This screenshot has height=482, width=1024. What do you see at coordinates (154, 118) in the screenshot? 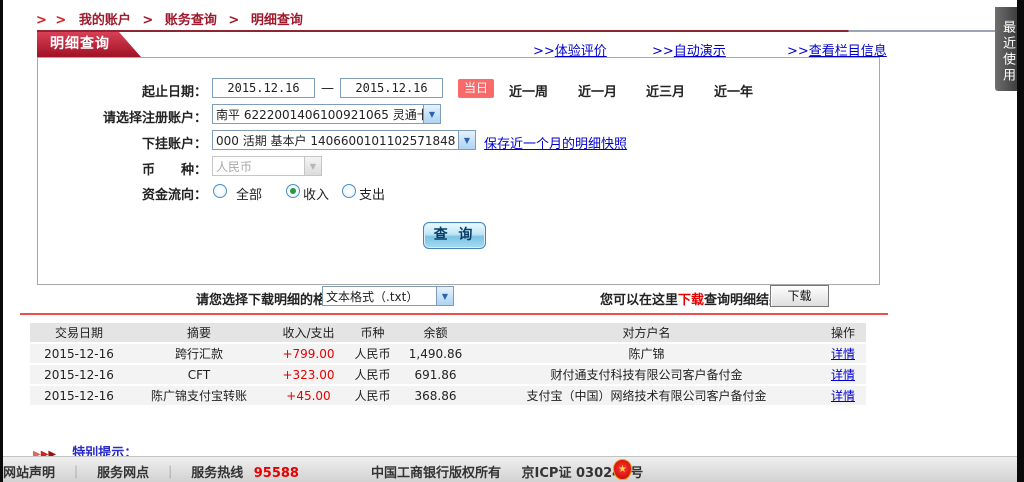
I see `registered-account-label: 请选择注册账户：` at bounding box center [154, 118].